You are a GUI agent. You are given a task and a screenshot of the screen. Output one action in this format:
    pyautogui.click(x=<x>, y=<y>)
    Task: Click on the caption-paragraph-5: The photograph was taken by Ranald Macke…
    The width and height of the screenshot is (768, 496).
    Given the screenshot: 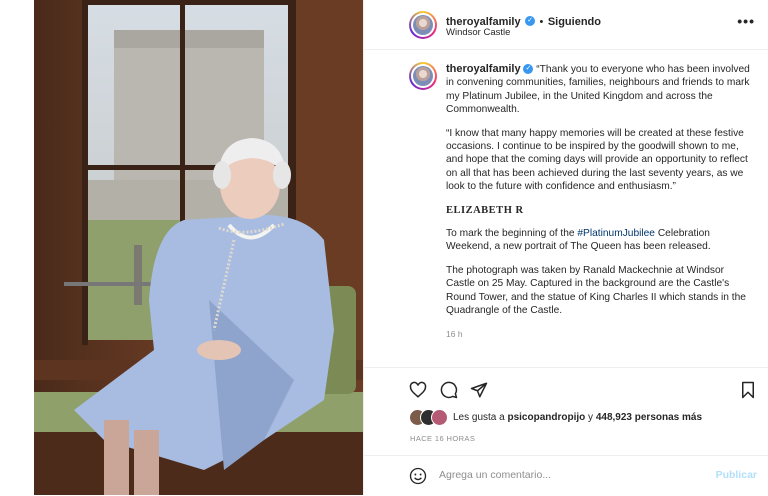 What is the action you would take?
    pyautogui.click(x=596, y=290)
    